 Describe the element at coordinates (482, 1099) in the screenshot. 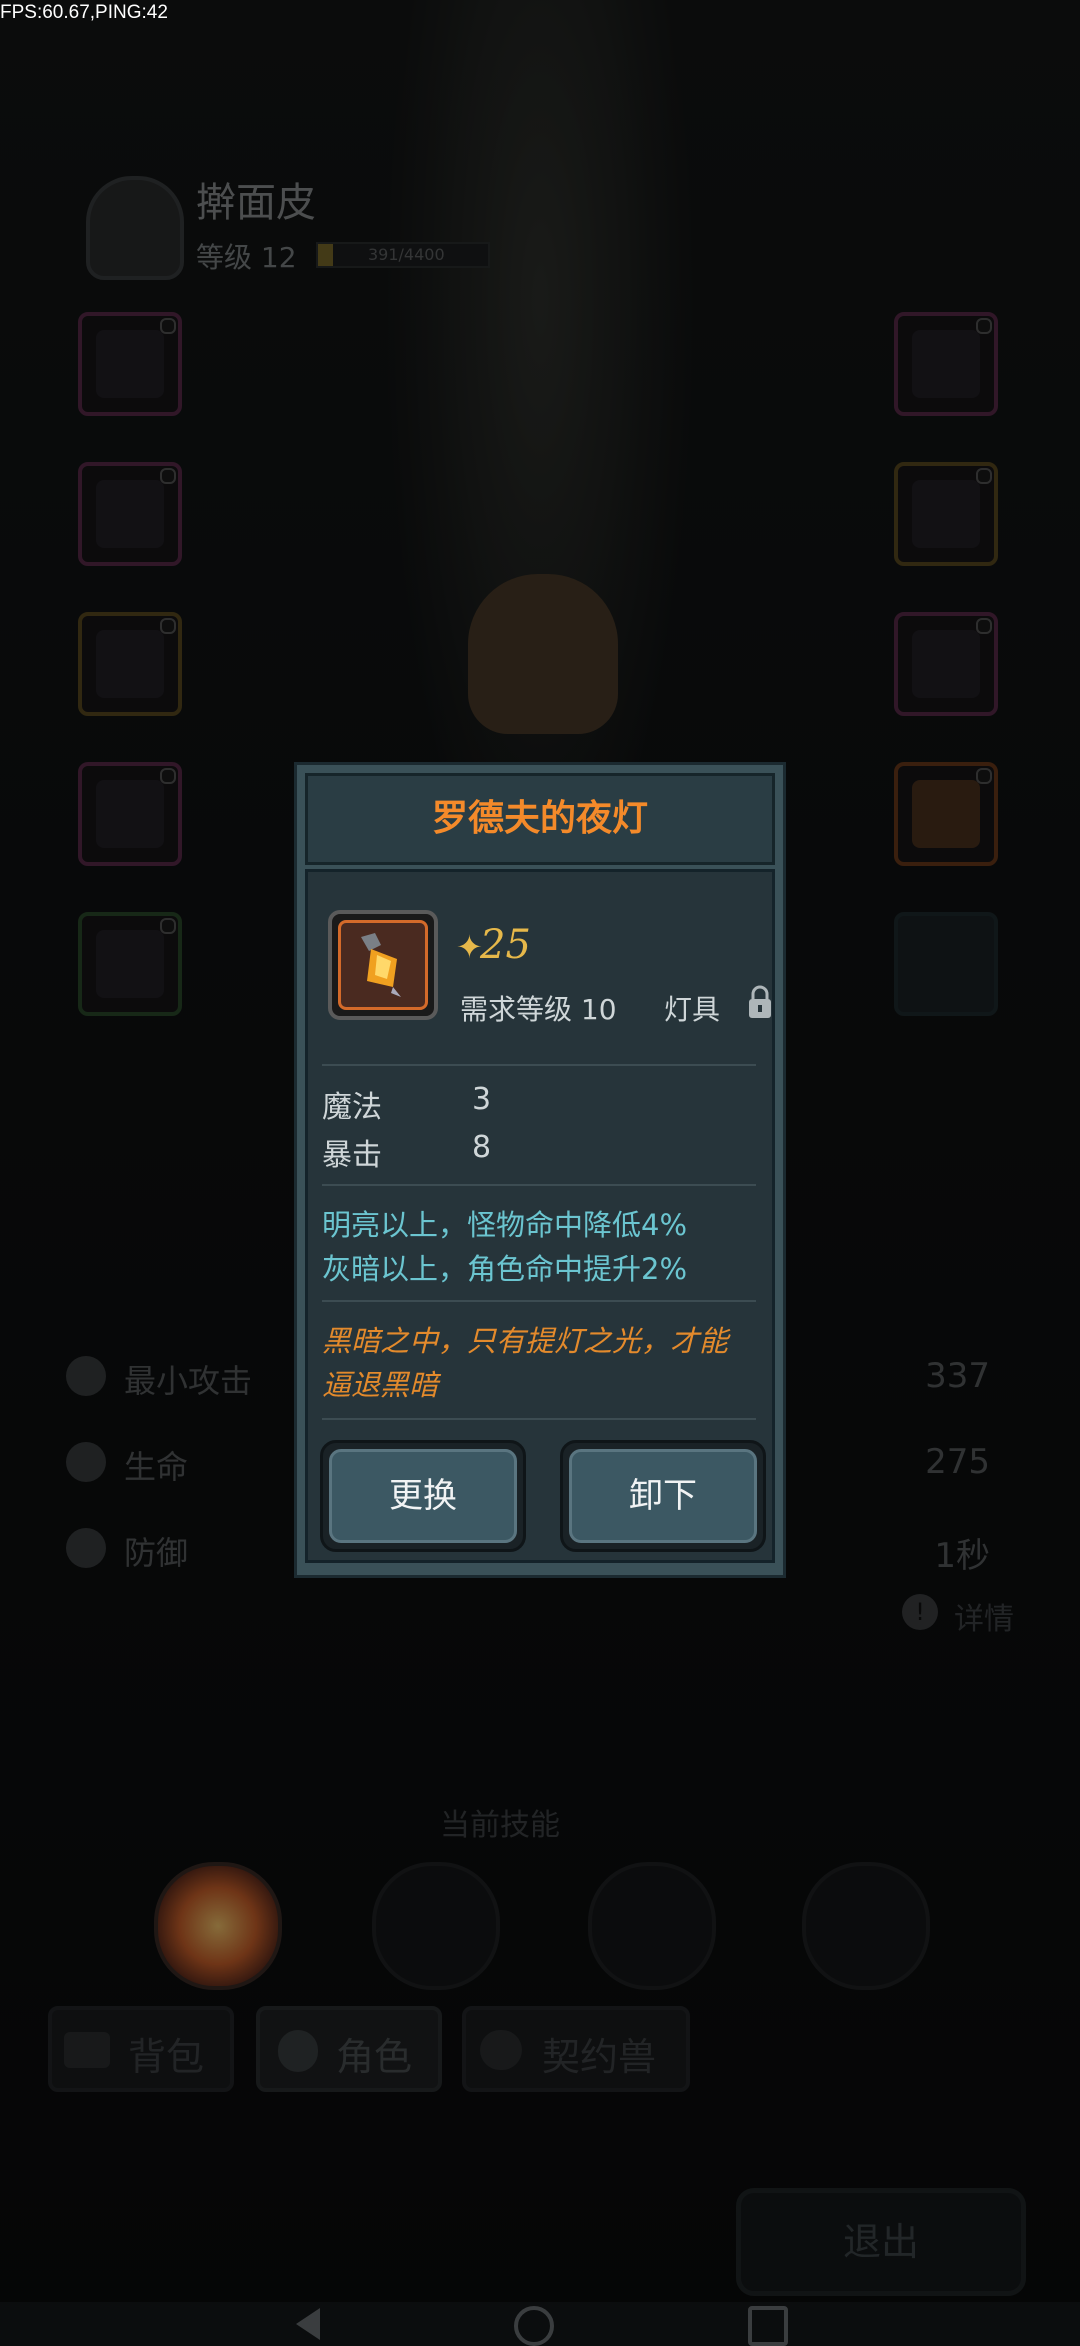

I see `attr-value: 3` at that location.